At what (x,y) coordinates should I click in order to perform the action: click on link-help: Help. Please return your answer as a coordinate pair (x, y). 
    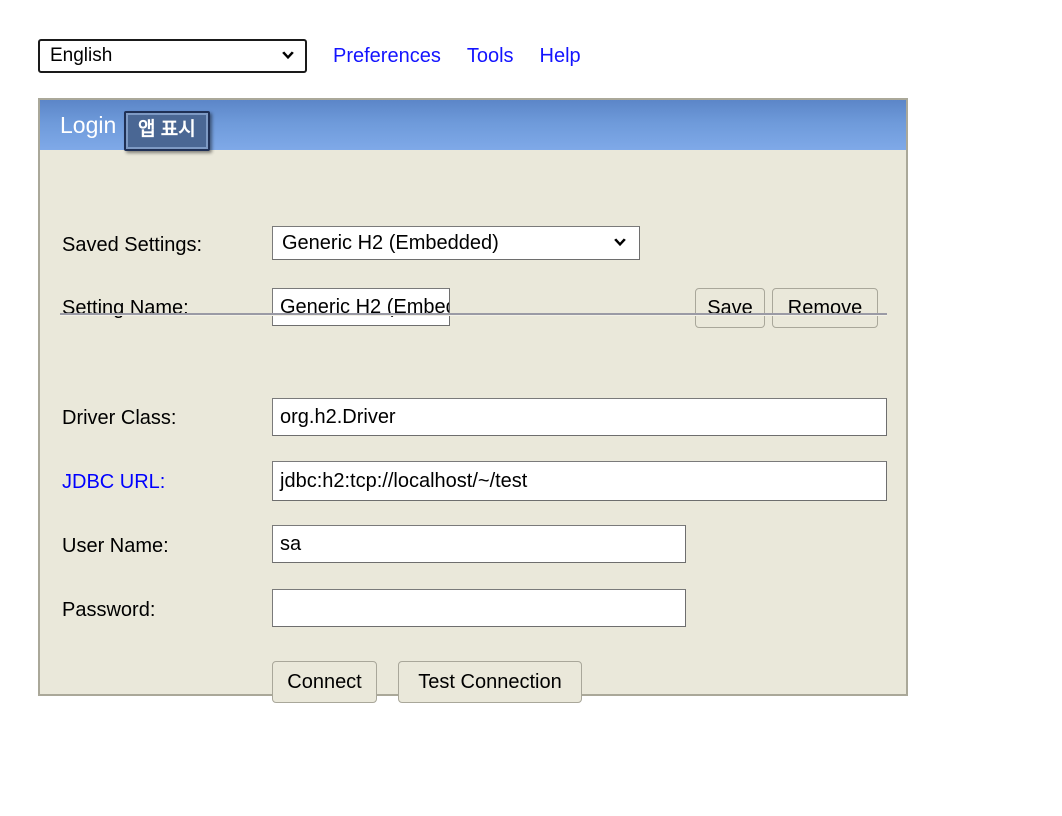
    Looking at the image, I should click on (560, 56).